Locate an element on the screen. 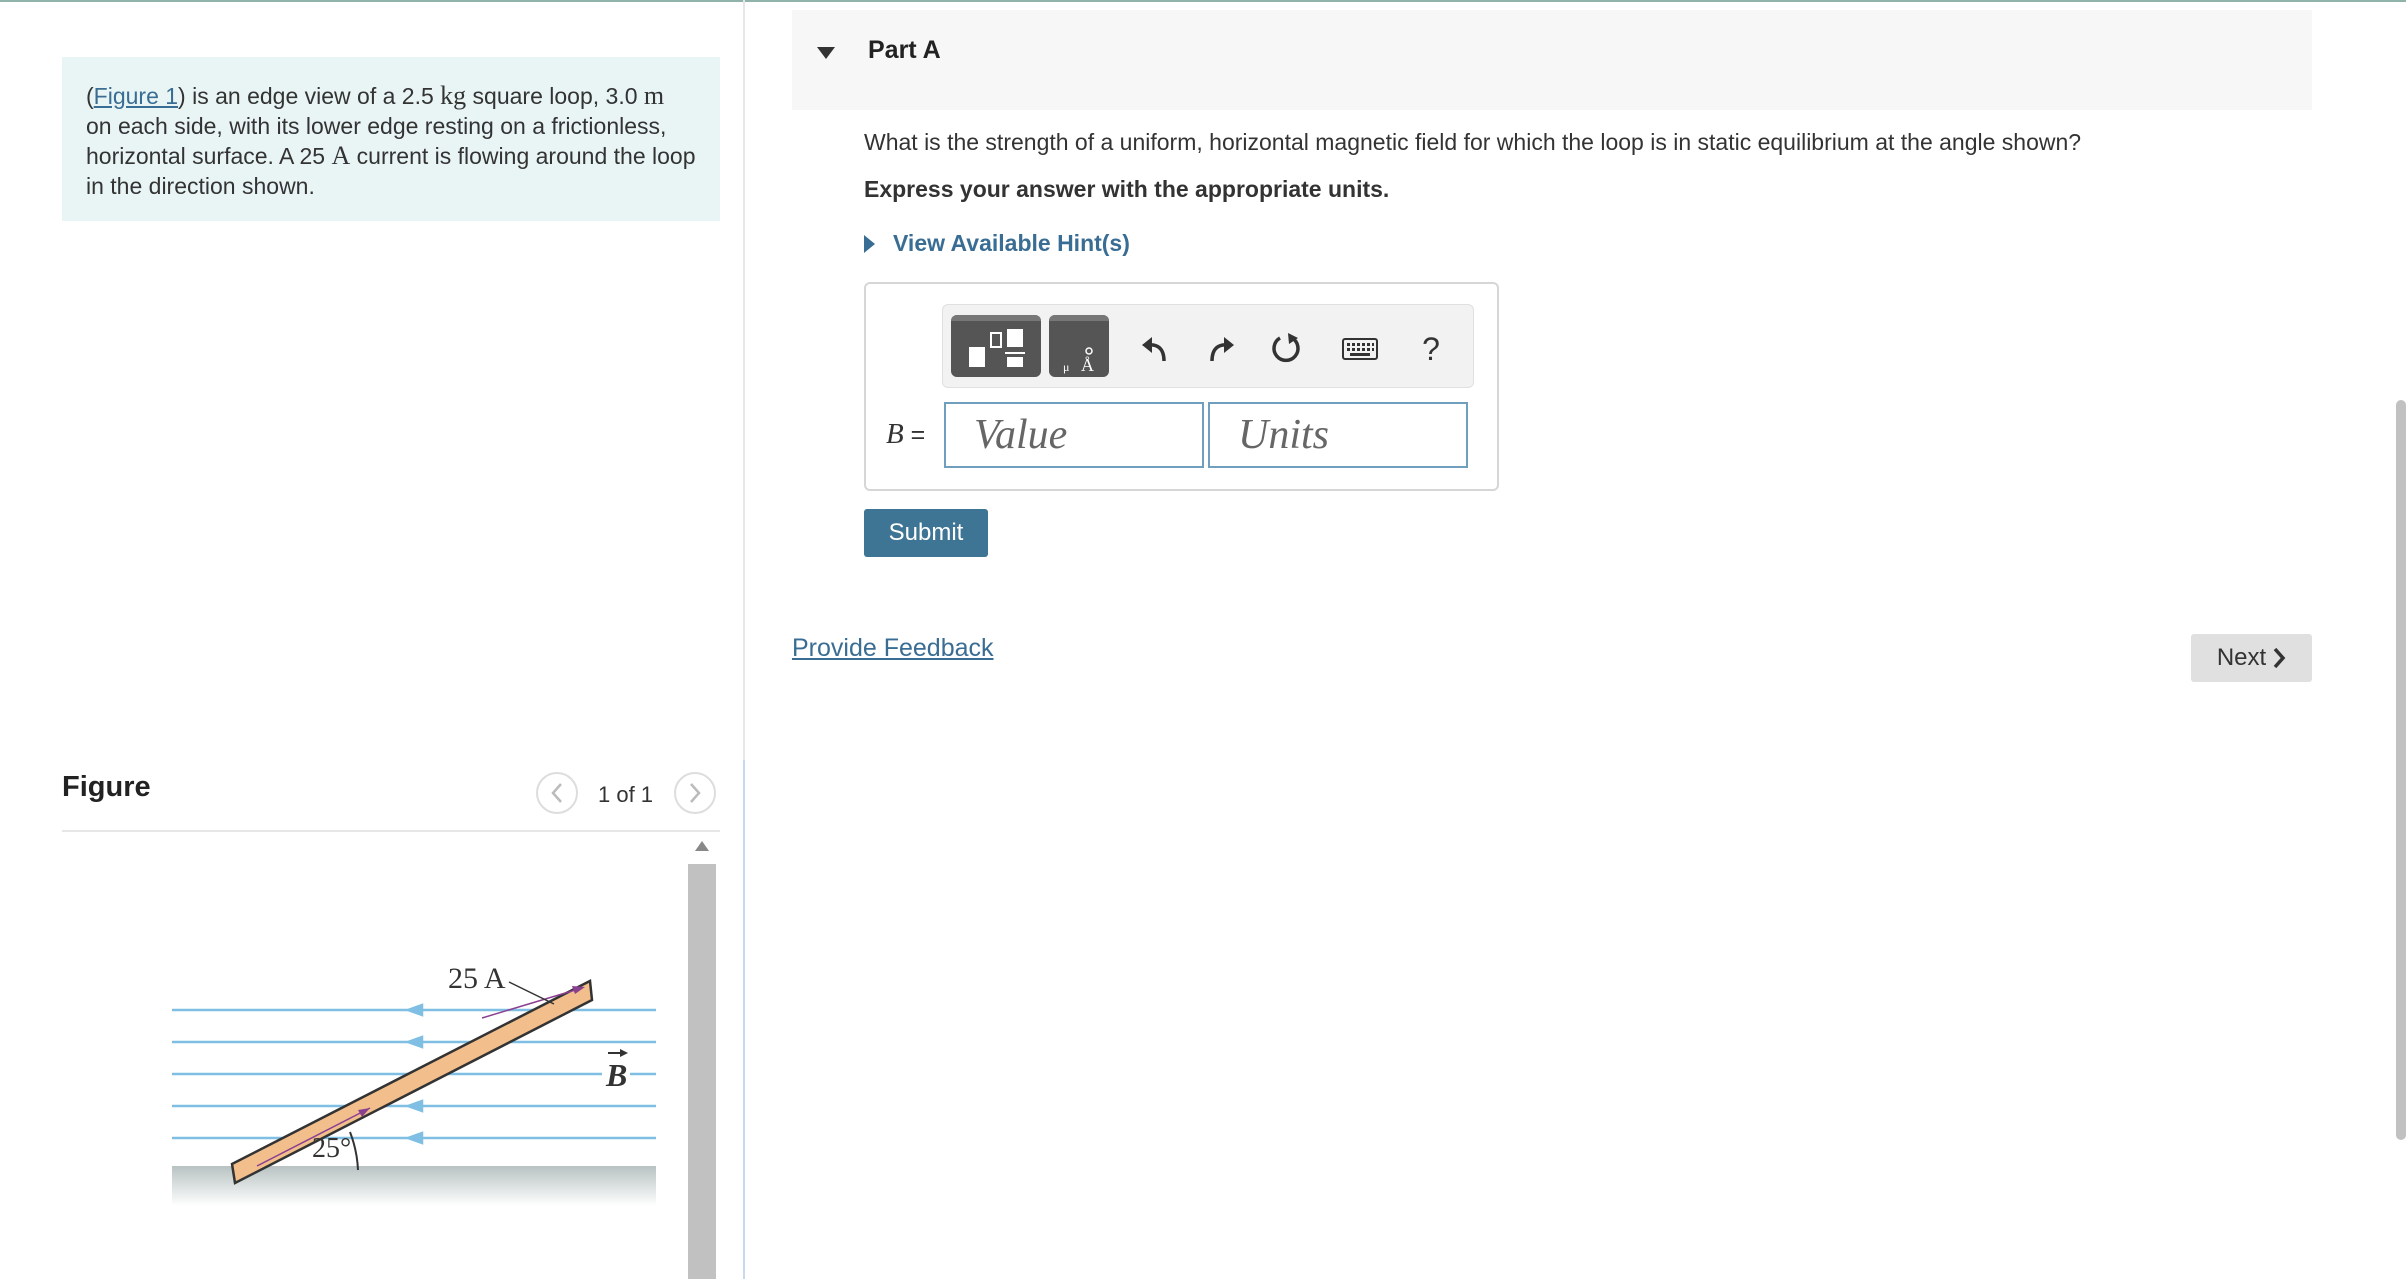 Image resolution: width=2406 pixels, height=1279 pixels. svg-text: μ is located at coordinates (1066, 367).